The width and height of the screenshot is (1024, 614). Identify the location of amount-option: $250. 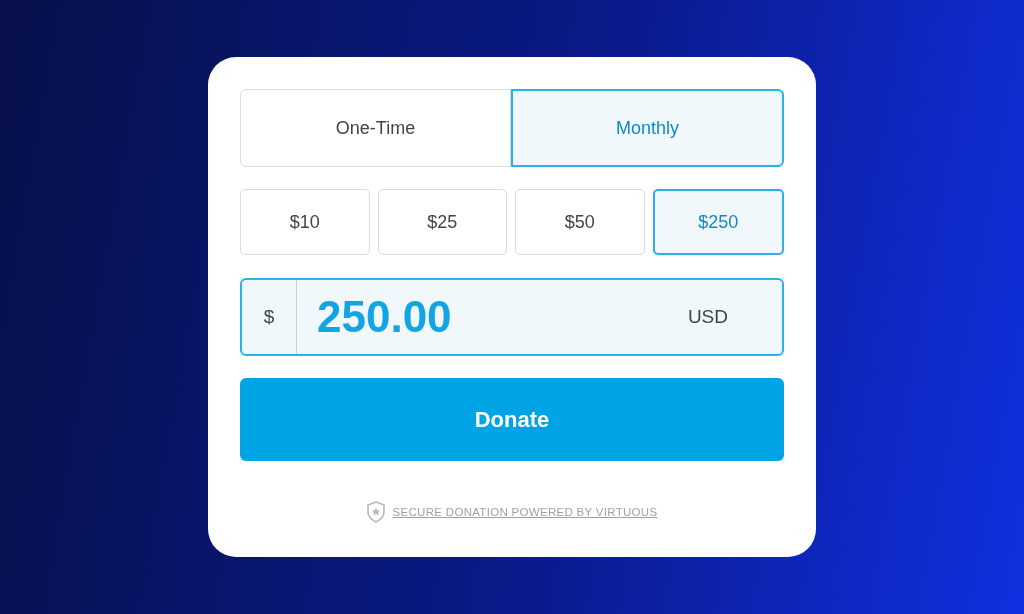
(718, 222).